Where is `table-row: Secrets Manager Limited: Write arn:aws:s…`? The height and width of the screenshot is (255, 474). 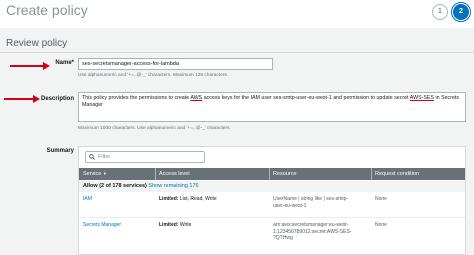
table-row: Secrets Manager Limited: Write arn:aws:s… is located at coordinates (272, 237).